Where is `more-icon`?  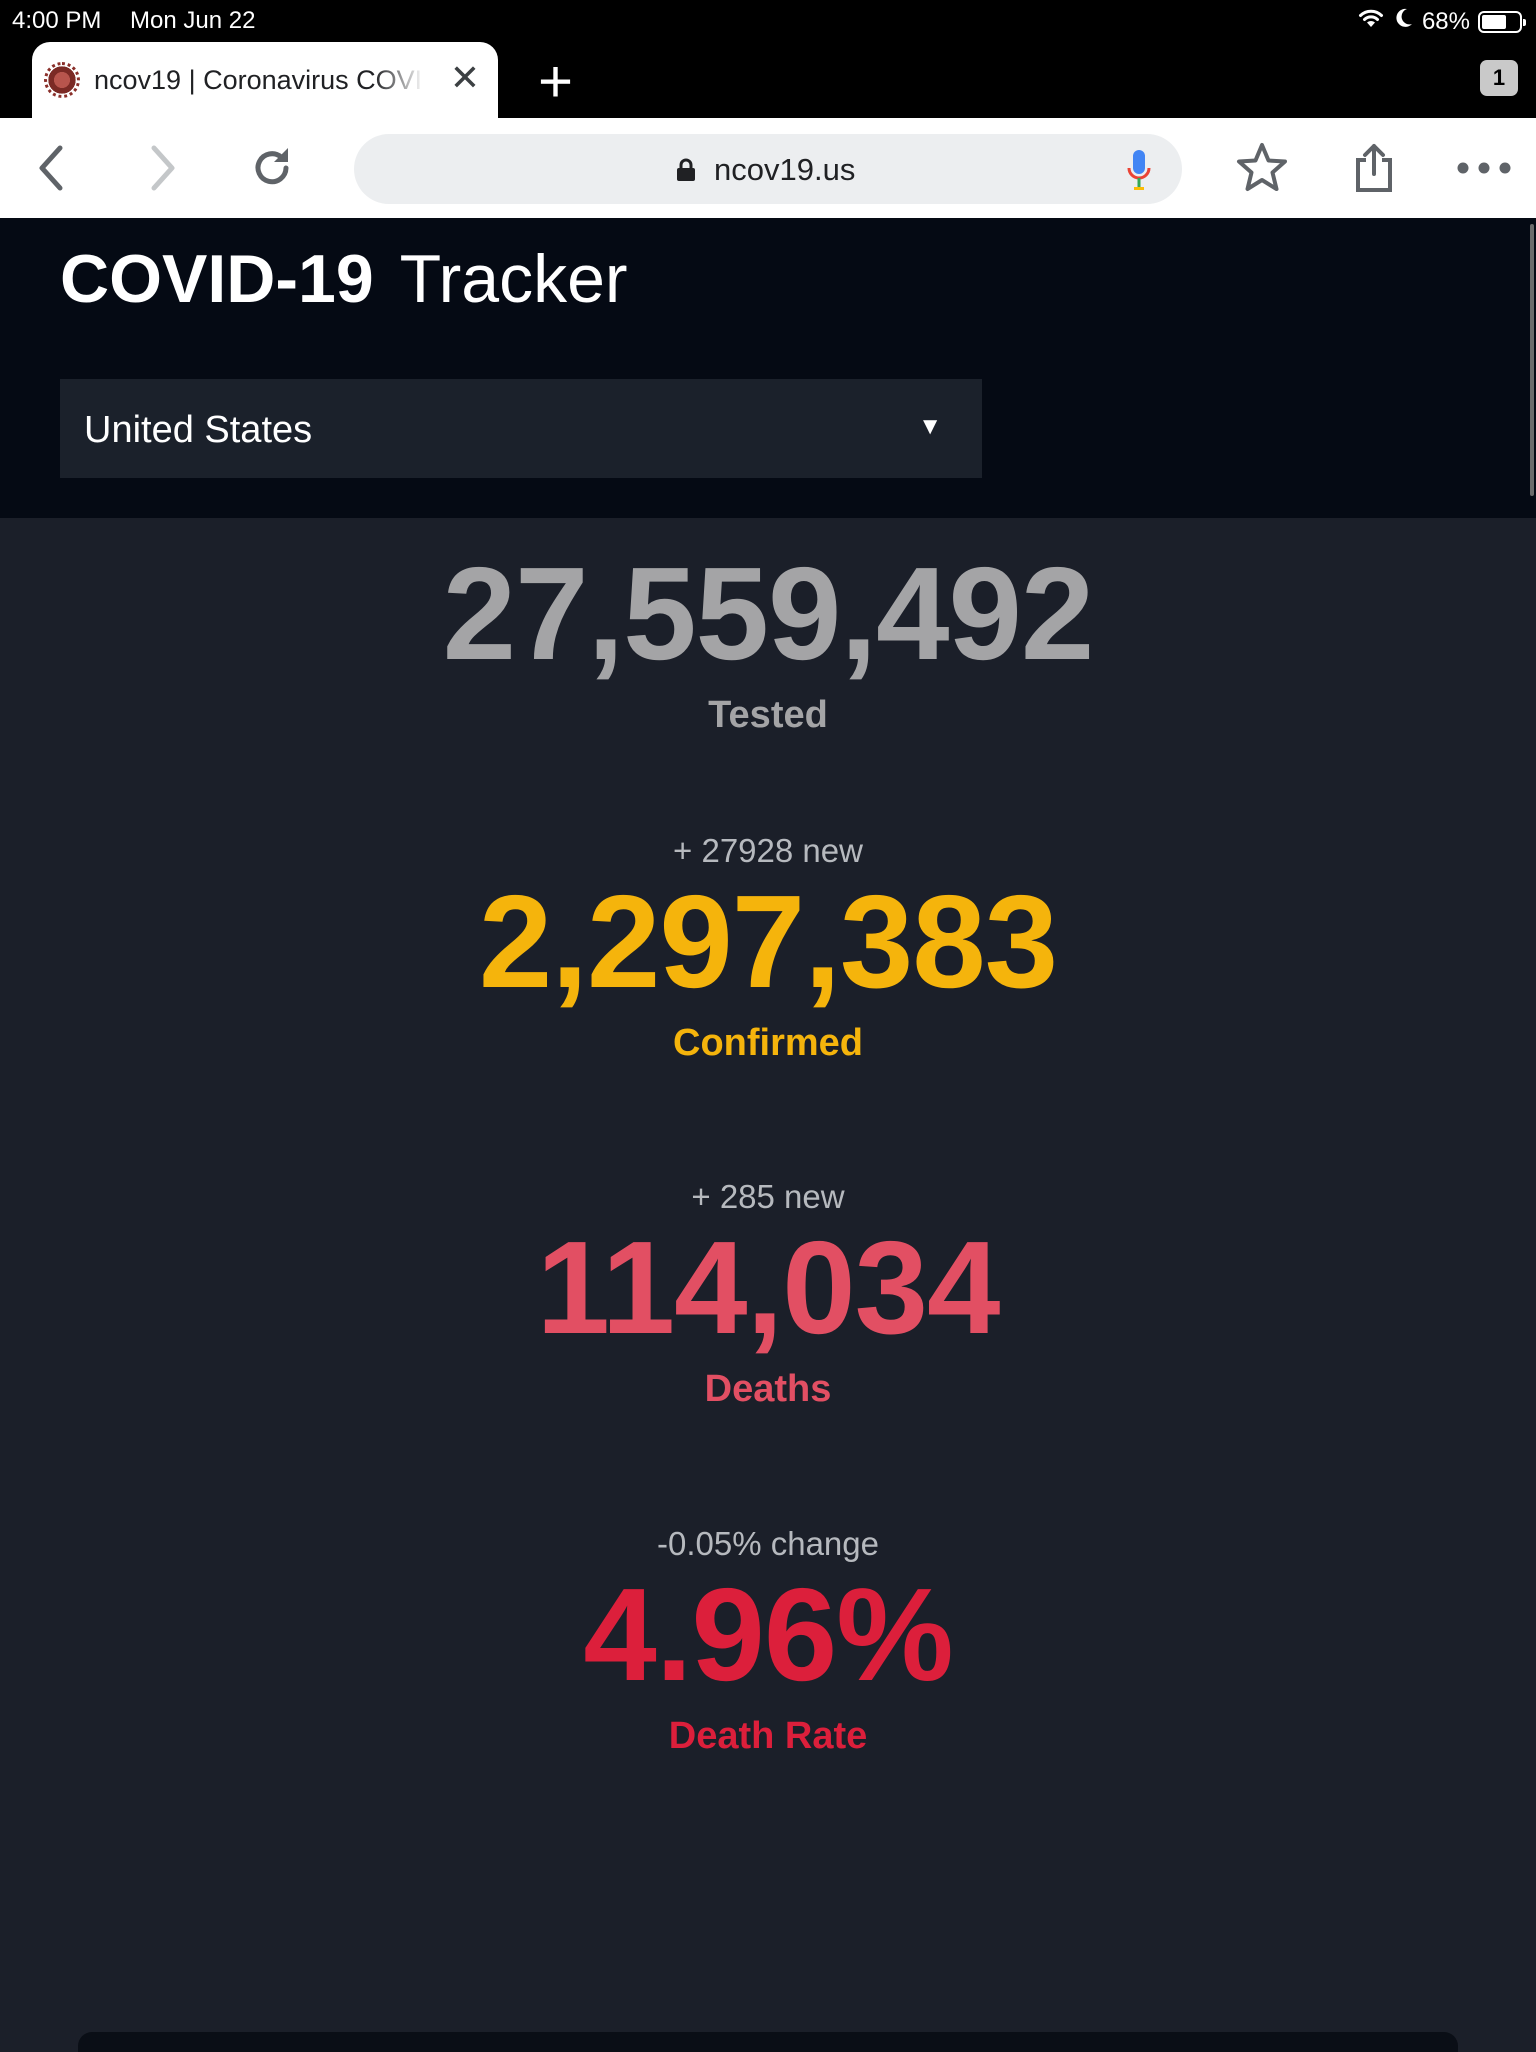 more-icon is located at coordinates (1484, 168).